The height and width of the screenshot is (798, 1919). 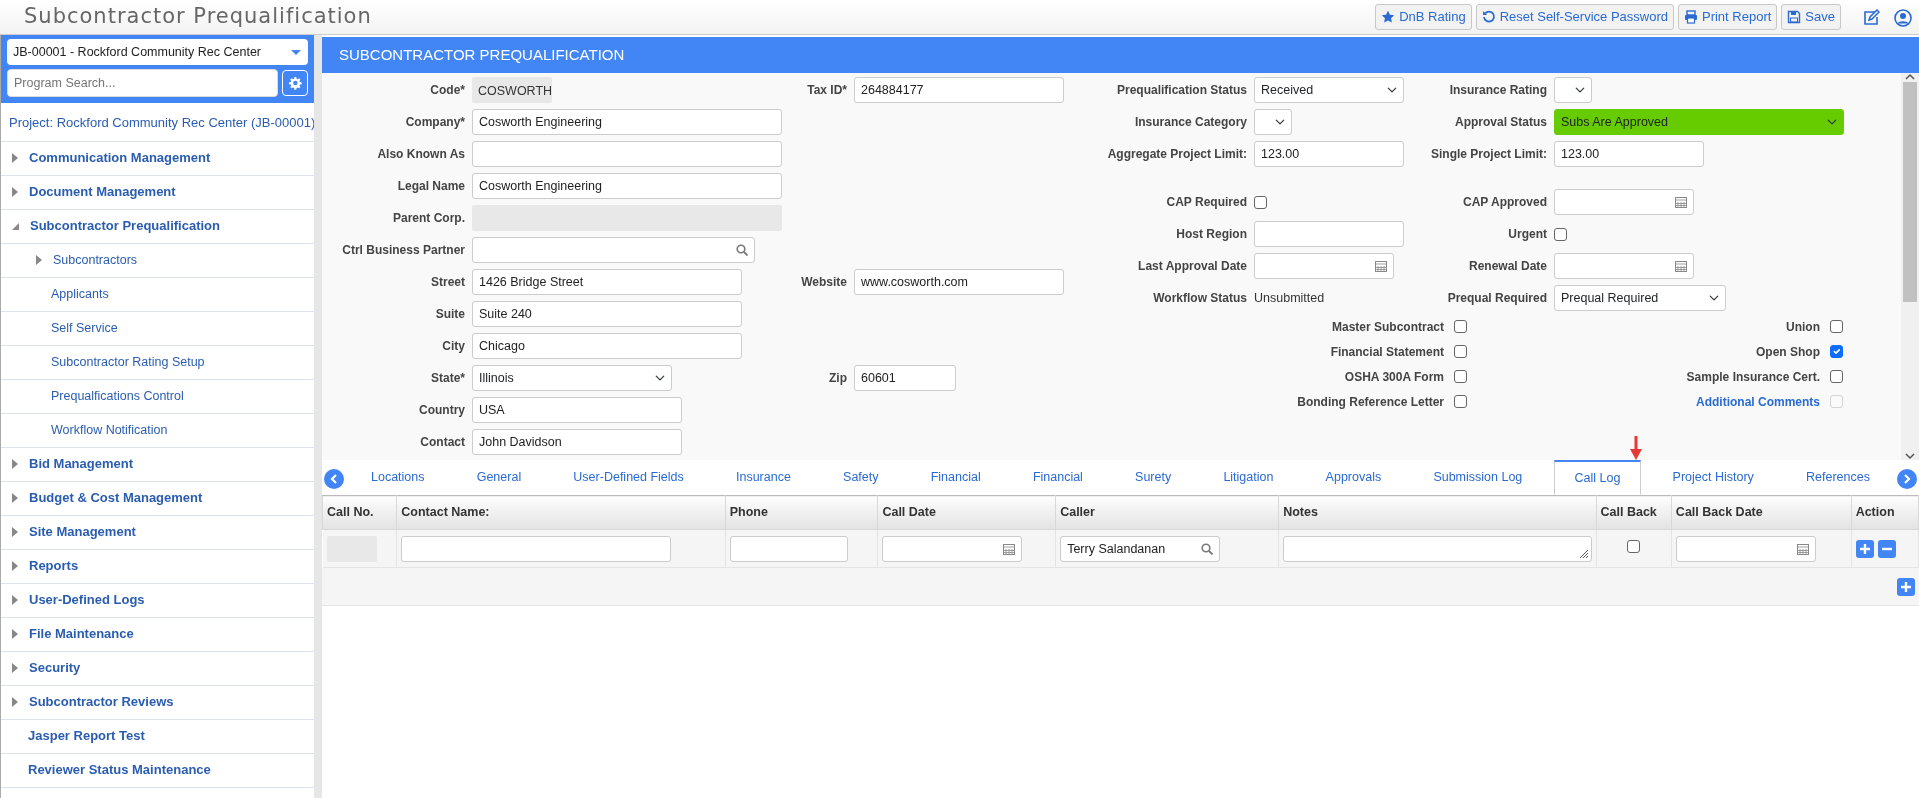 I want to click on tab: Submission Log, so click(x=1478, y=477).